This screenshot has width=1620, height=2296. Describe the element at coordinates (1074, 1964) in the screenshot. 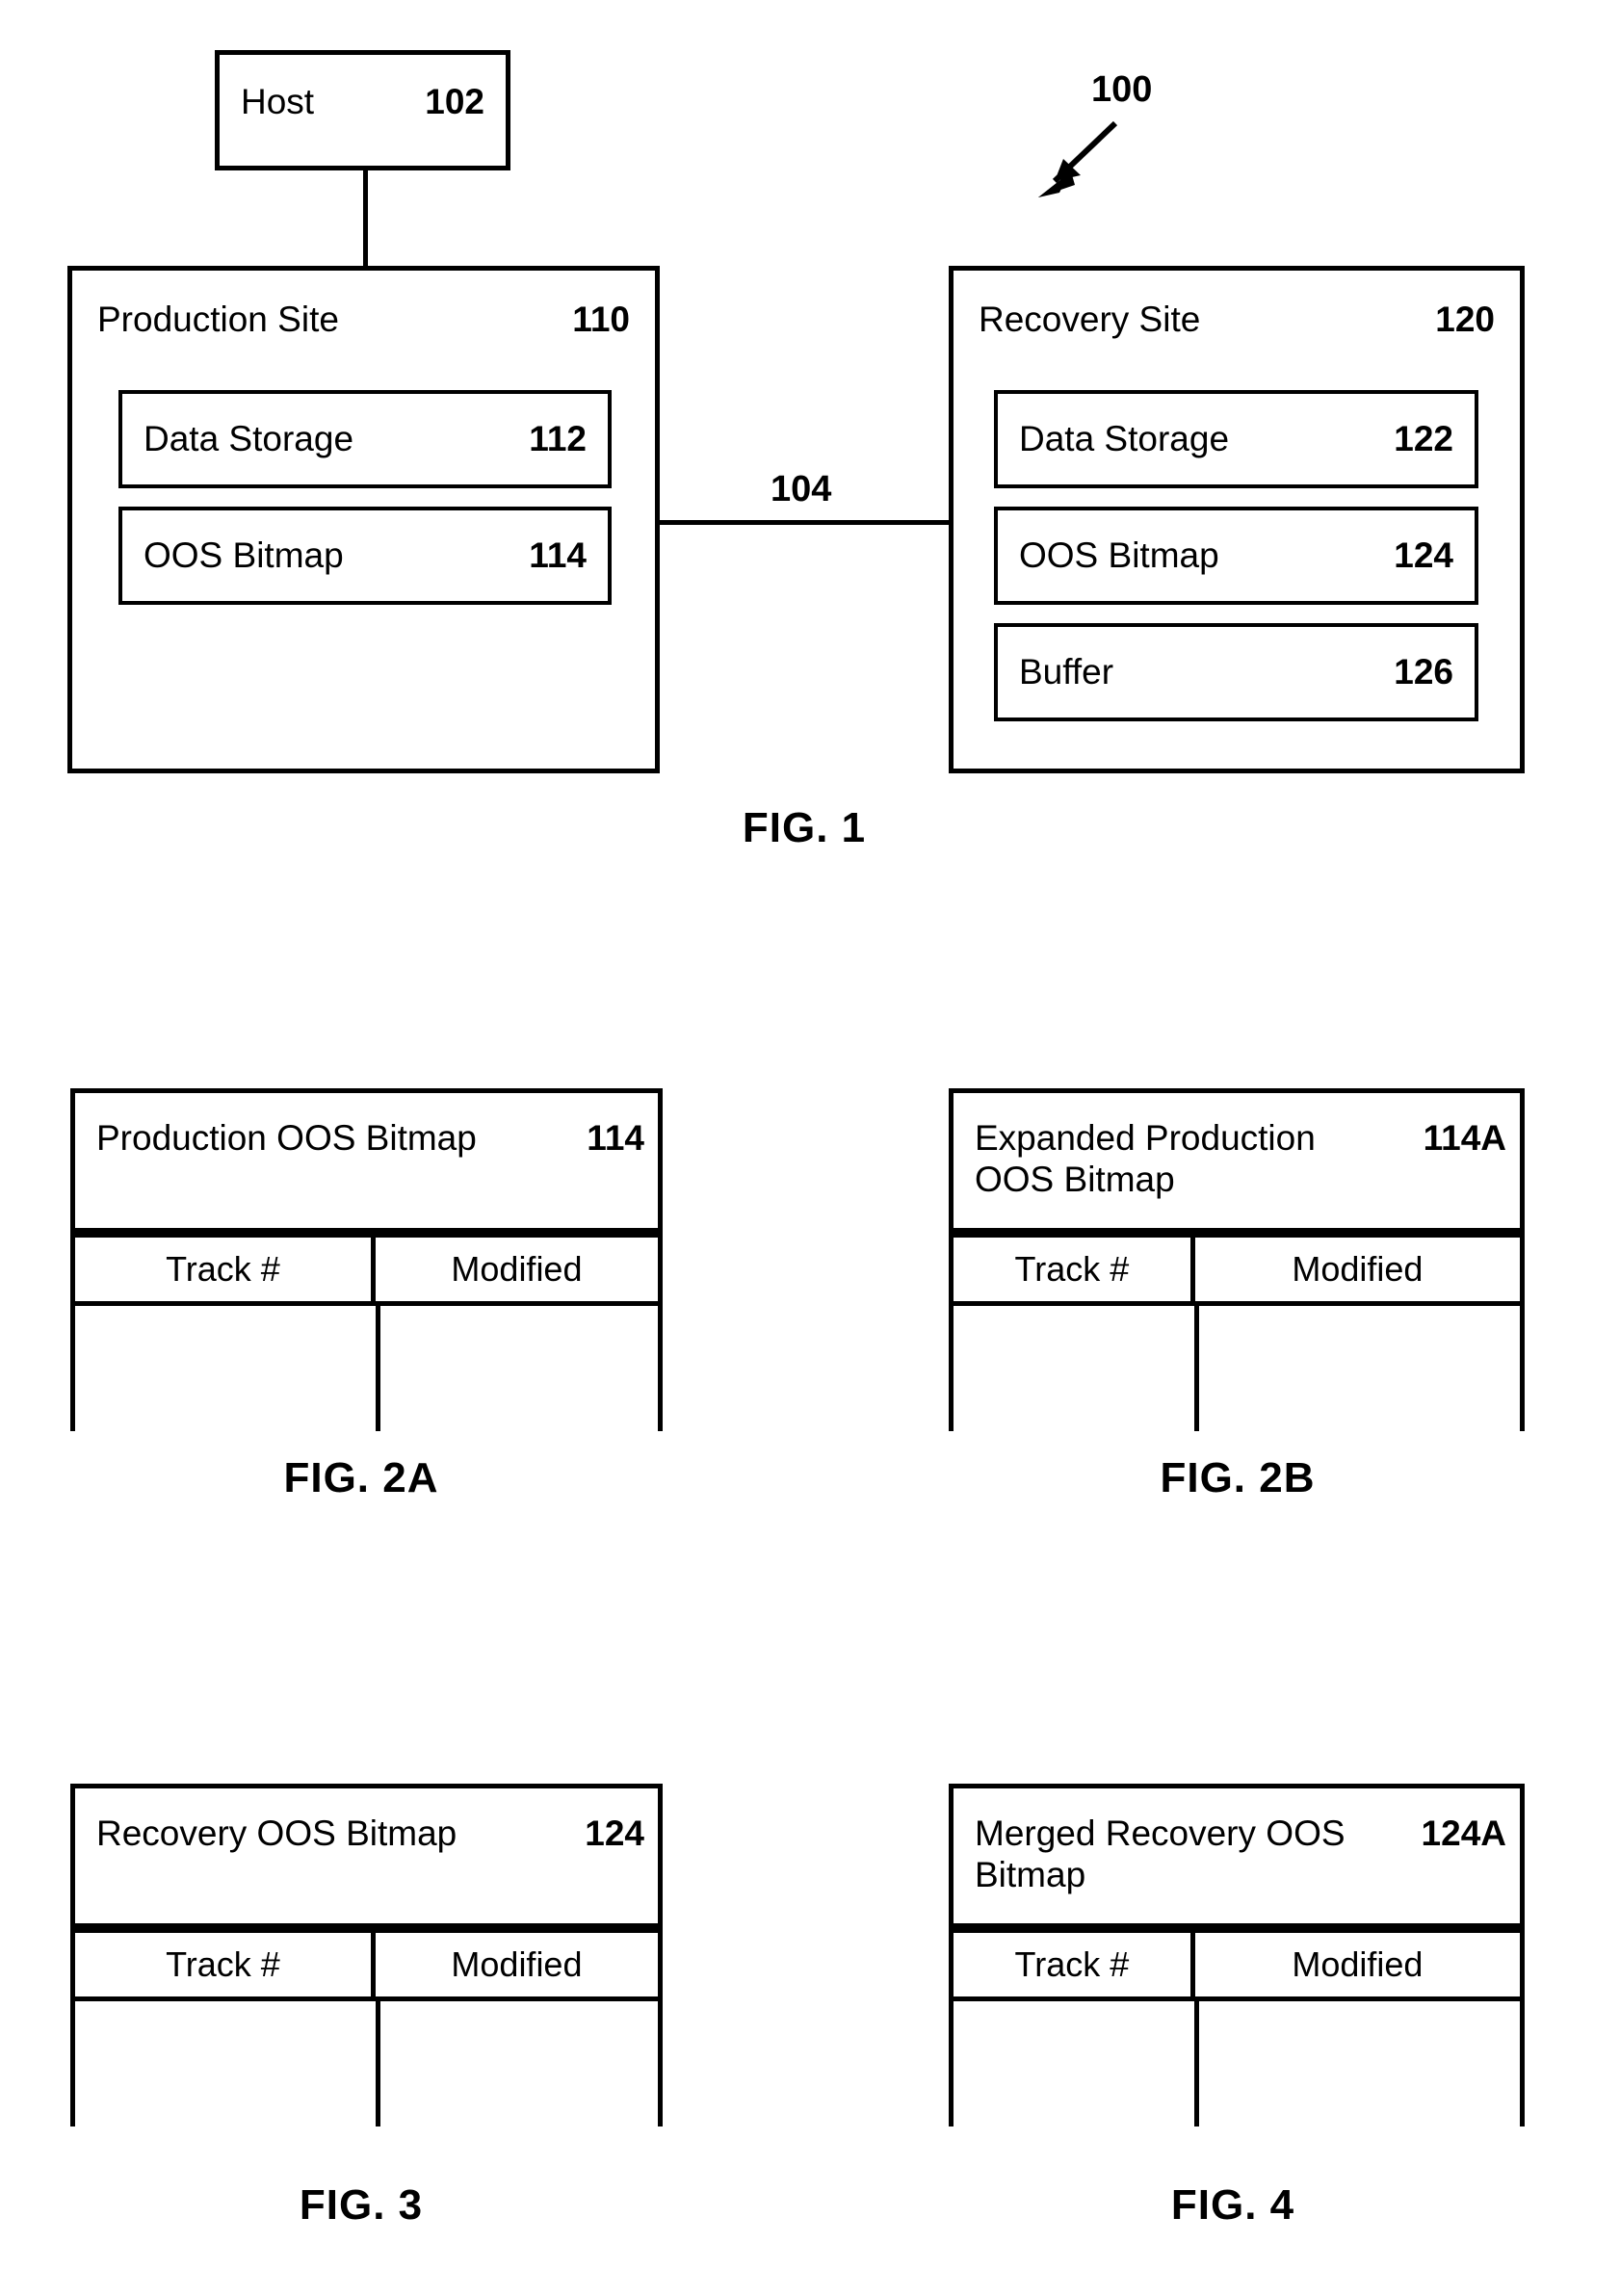

I see `table-header-track: Track #` at that location.